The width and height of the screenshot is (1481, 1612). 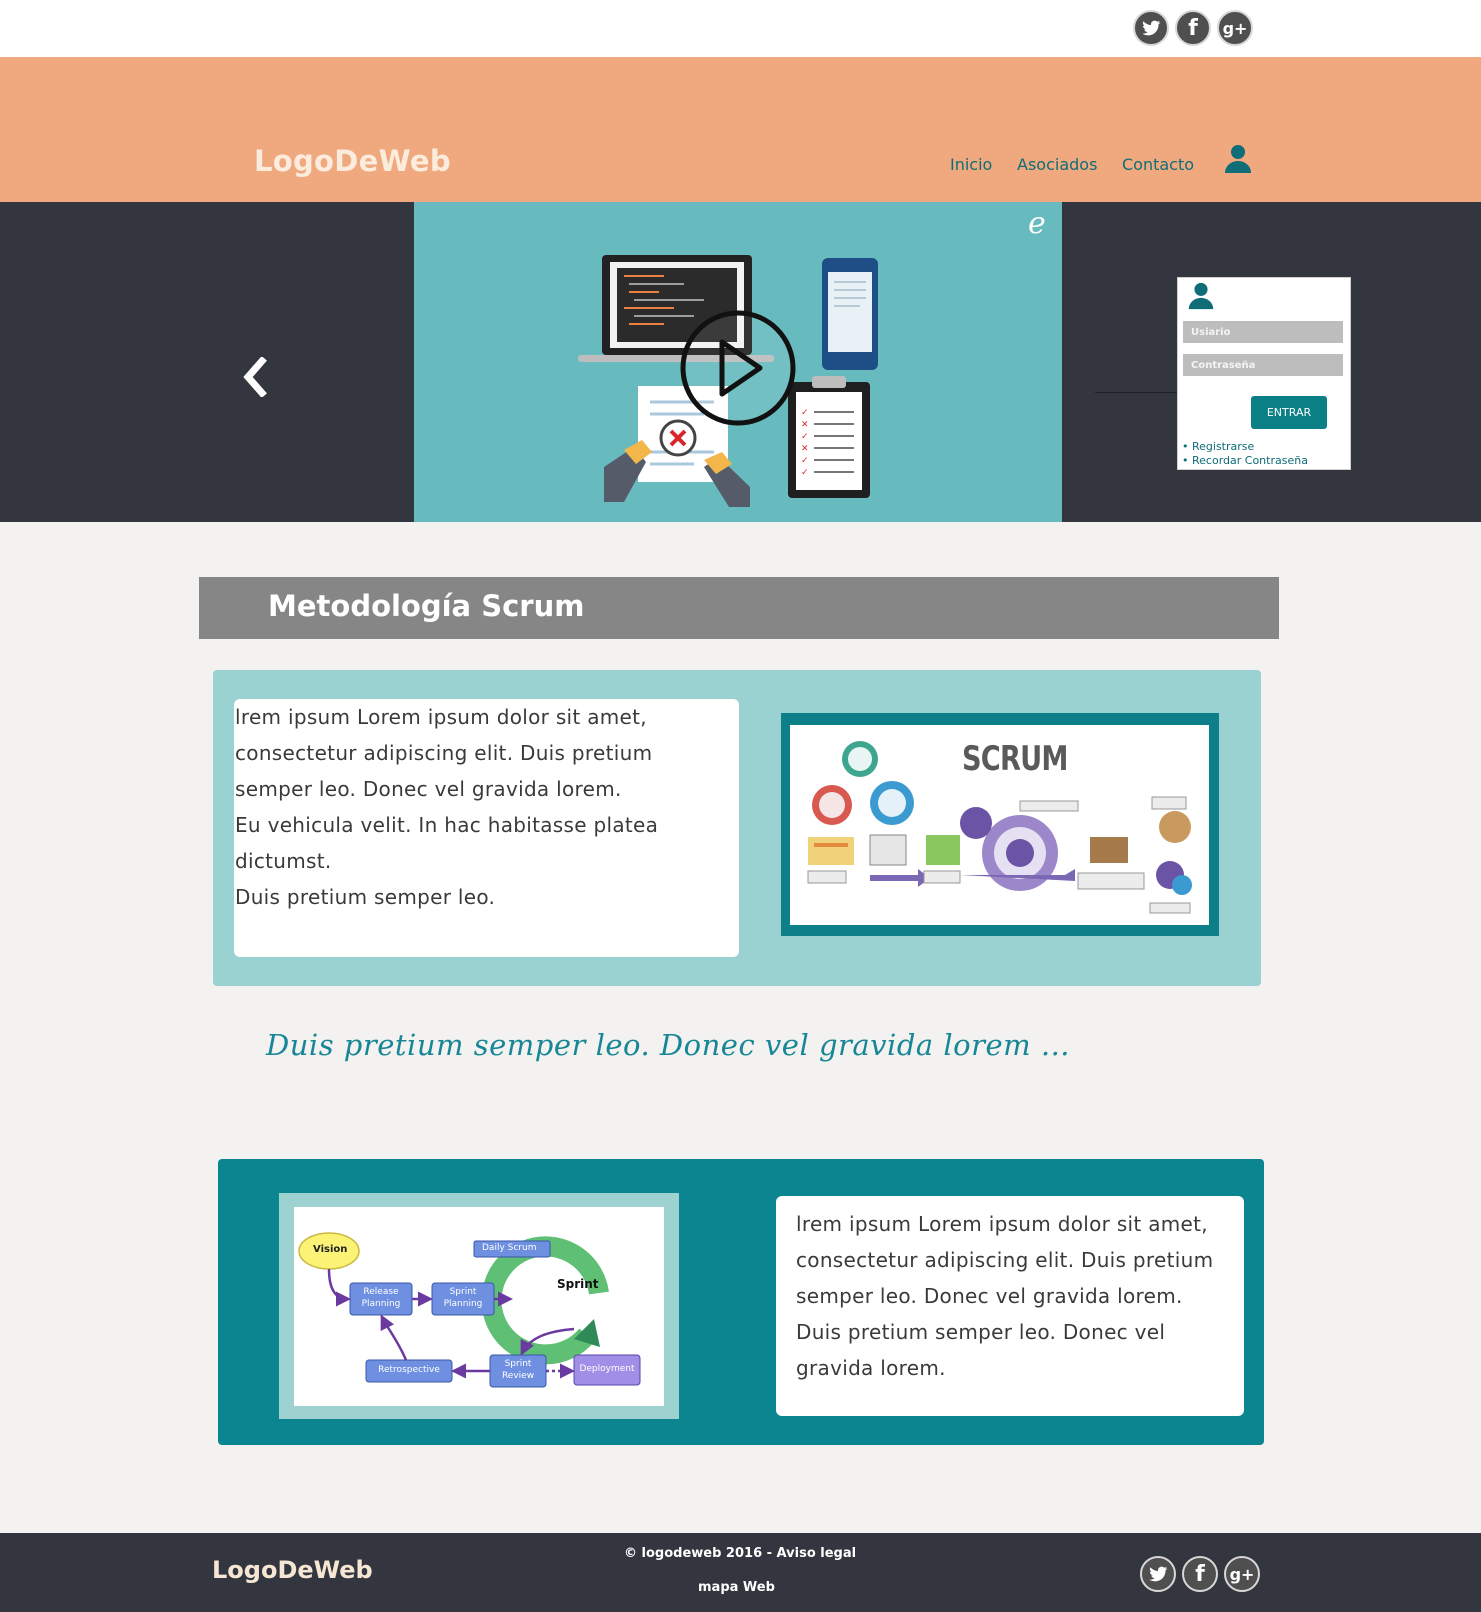 What do you see at coordinates (740, 129) in the screenshot?
I see `site-header` at bounding box center [740, 129].